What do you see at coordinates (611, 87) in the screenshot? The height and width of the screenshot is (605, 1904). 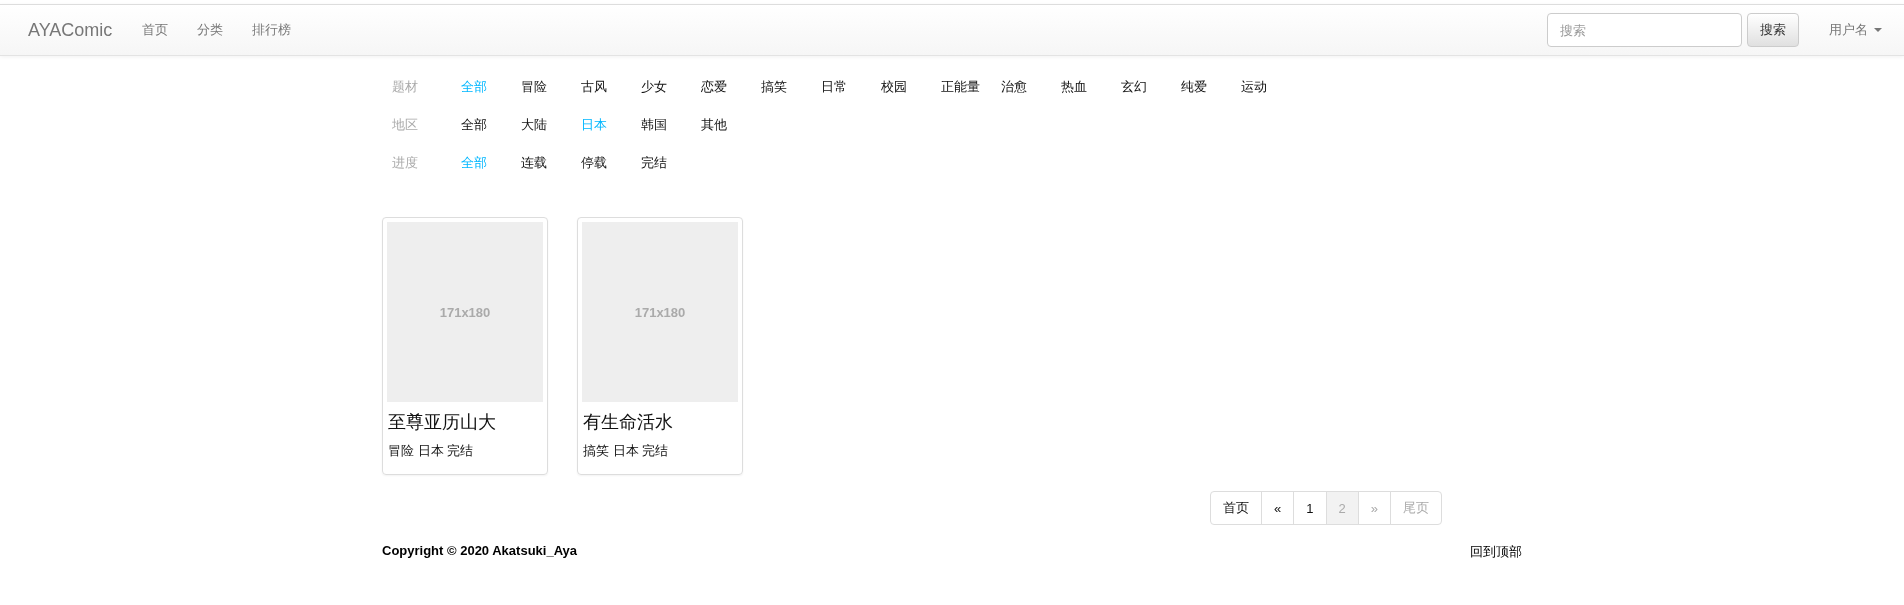 I see `filter-option: 古风` at bounding box center [611, 87].